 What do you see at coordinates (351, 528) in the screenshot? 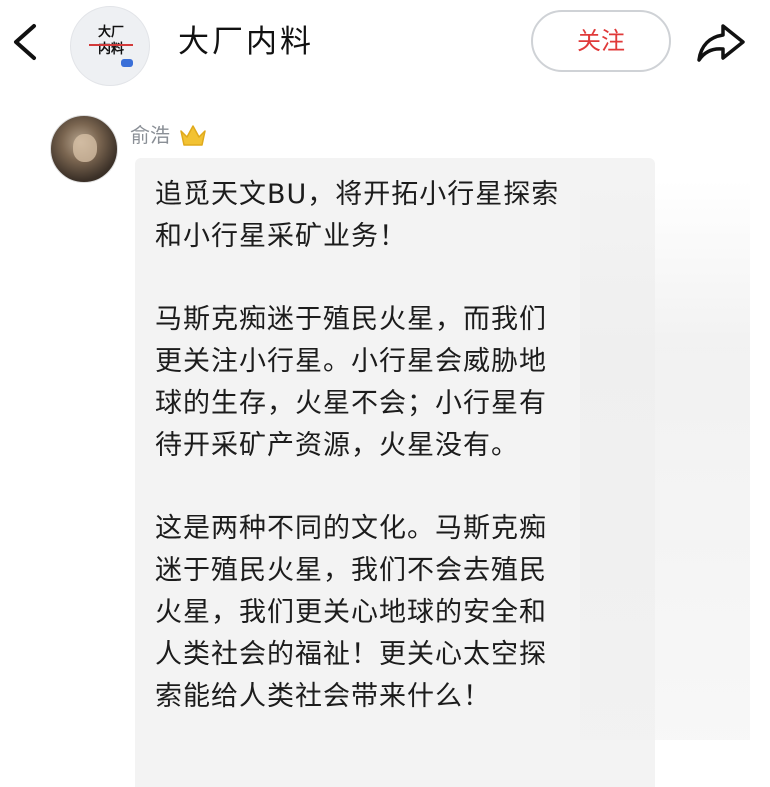
I see `text-line: 这是两种不同的文化。马斯克痴` at bounding box center [351, 528].